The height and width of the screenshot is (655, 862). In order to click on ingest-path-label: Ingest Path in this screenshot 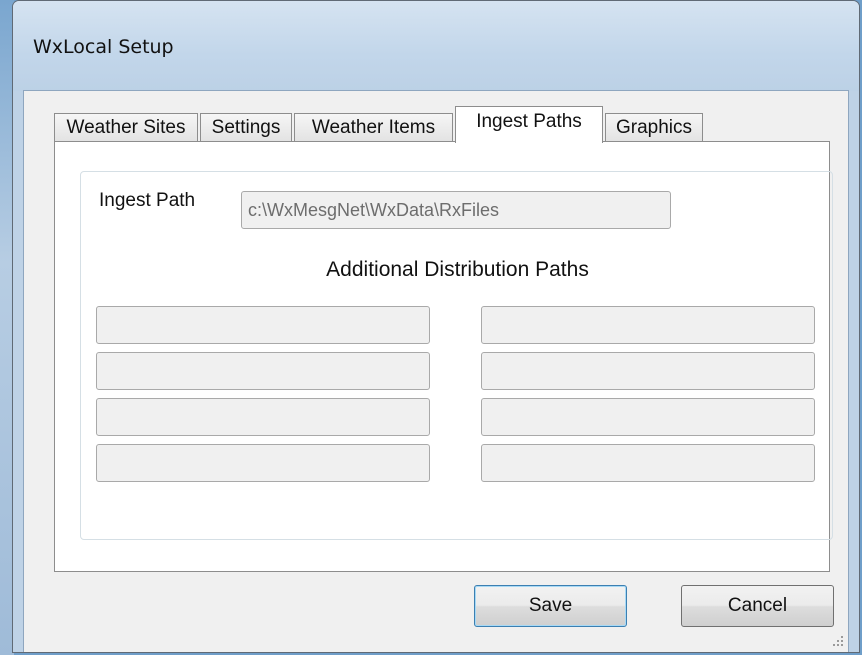, I will do `click(147, 200)`.